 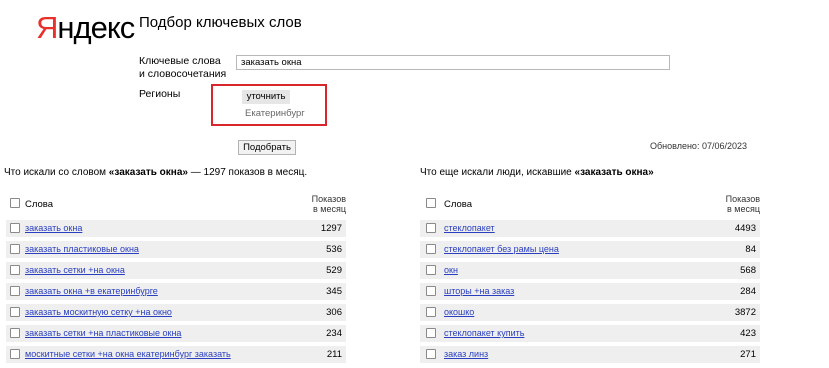 I want to click on impressions-count: 4493, so click(x=745, y=228).